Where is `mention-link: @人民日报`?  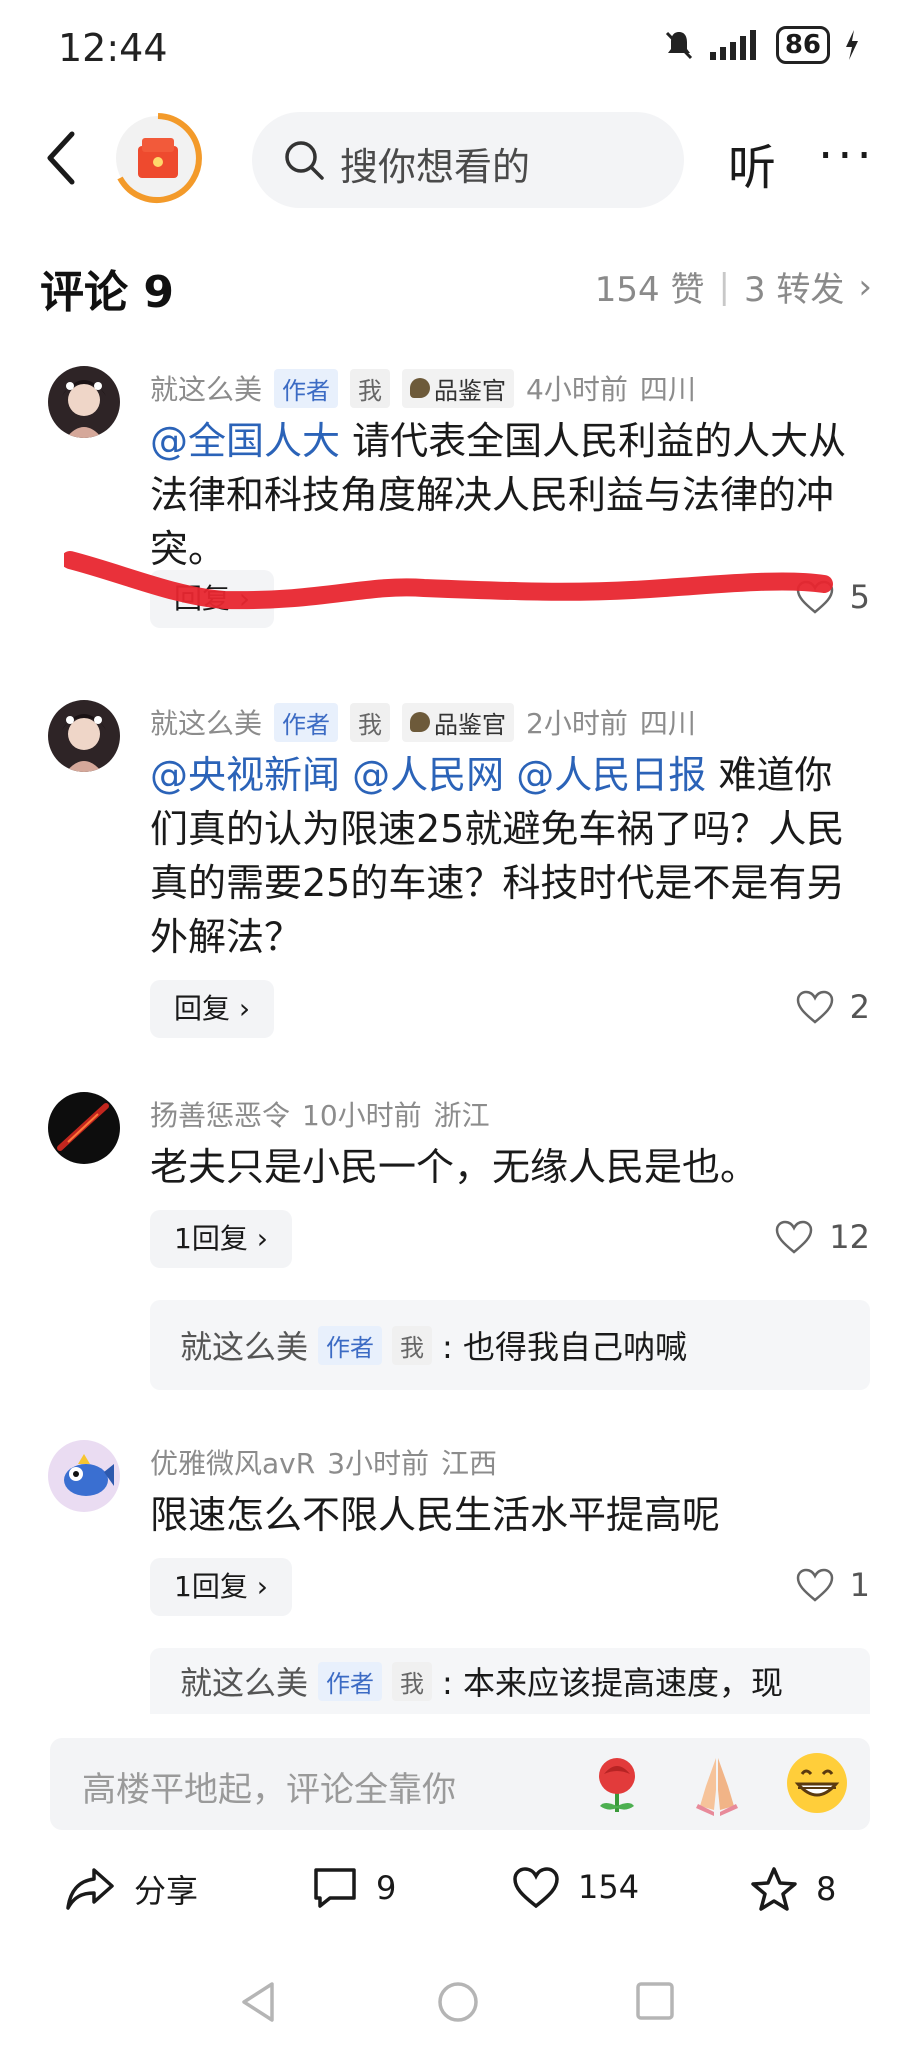 mention-link: @人民日报 is located at coordinates (611, 775).